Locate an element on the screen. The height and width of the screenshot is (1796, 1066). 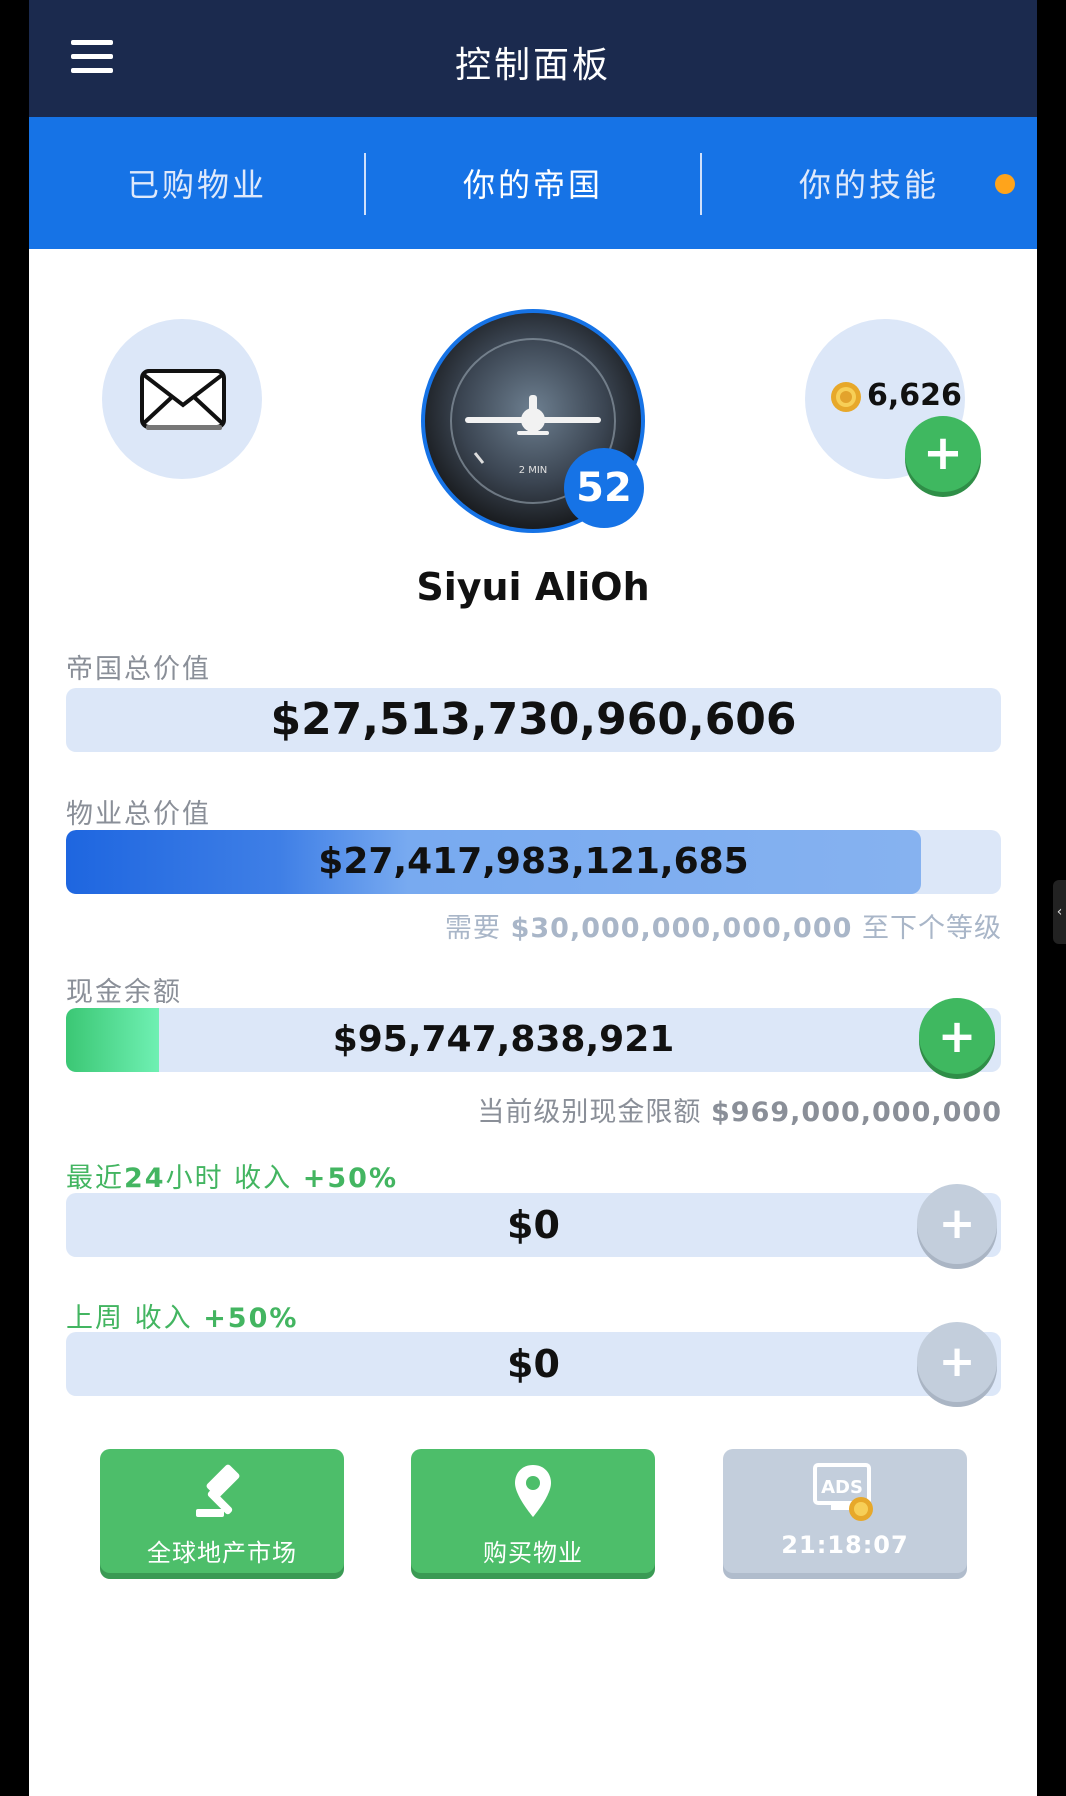
svg-text: 2 MIN is located at coordinates (533, 470).